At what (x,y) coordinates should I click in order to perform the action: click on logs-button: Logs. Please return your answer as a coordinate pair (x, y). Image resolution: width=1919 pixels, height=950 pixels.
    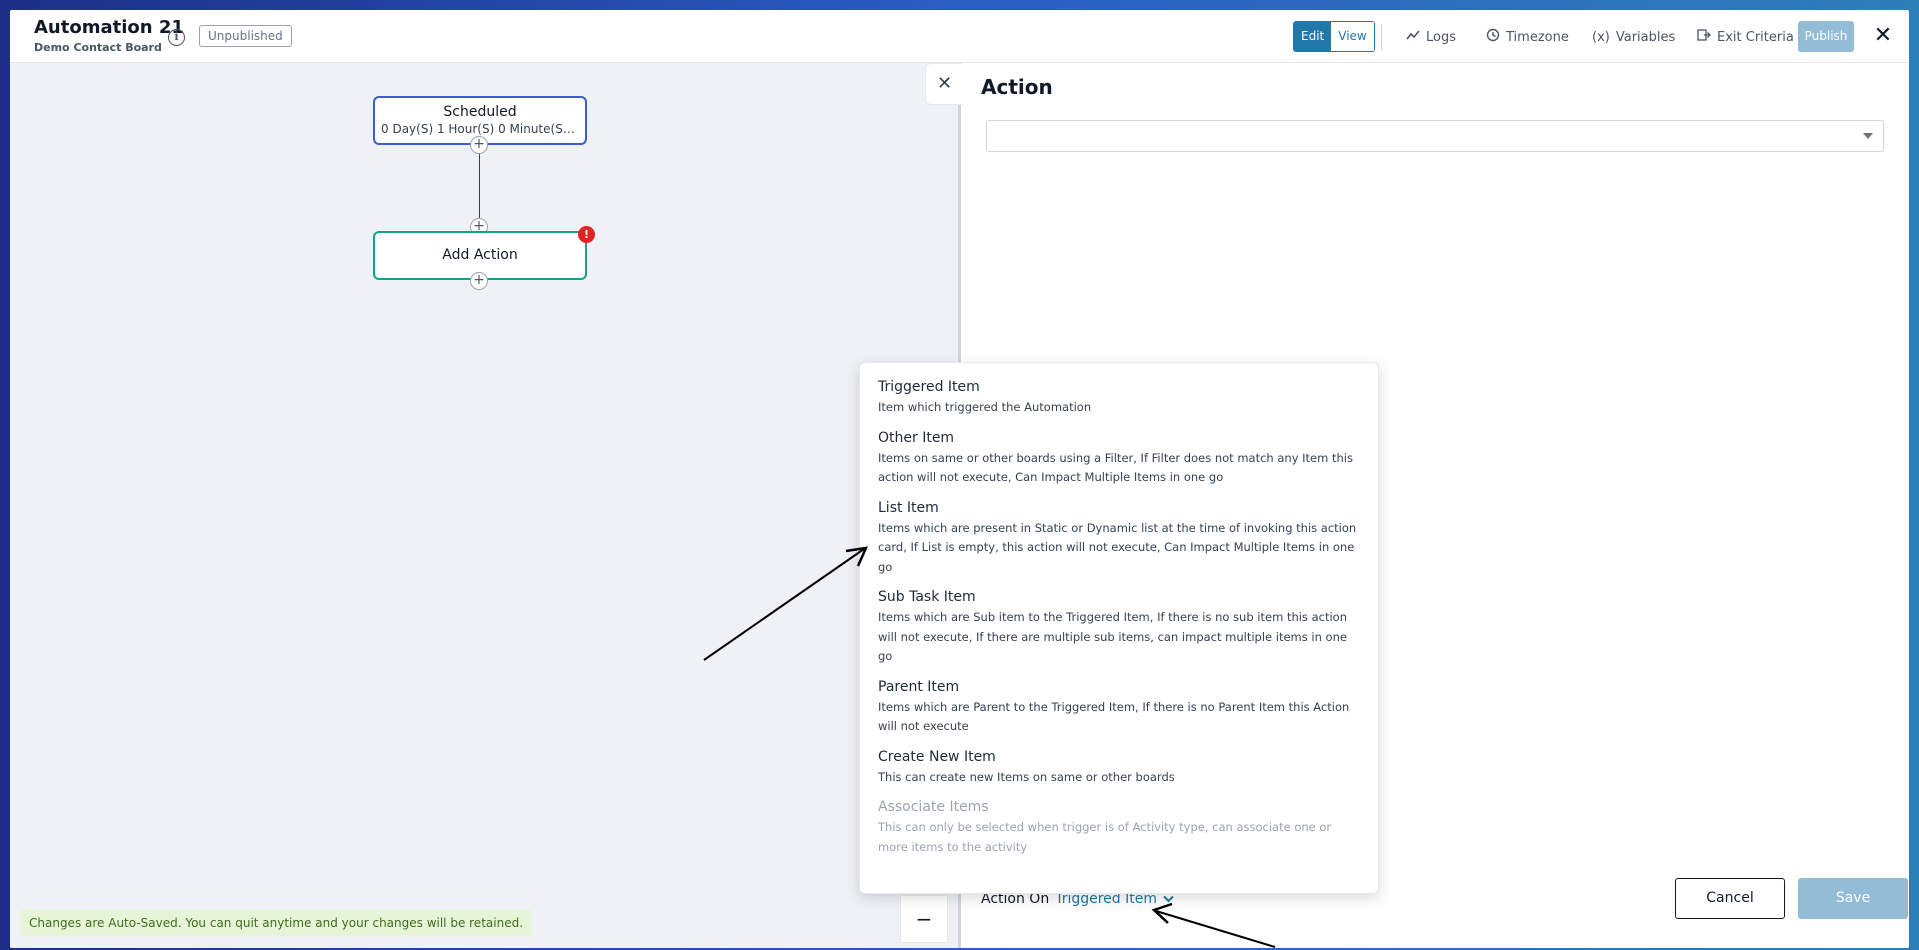
    Looking at the image, I should click on (1431, 37).